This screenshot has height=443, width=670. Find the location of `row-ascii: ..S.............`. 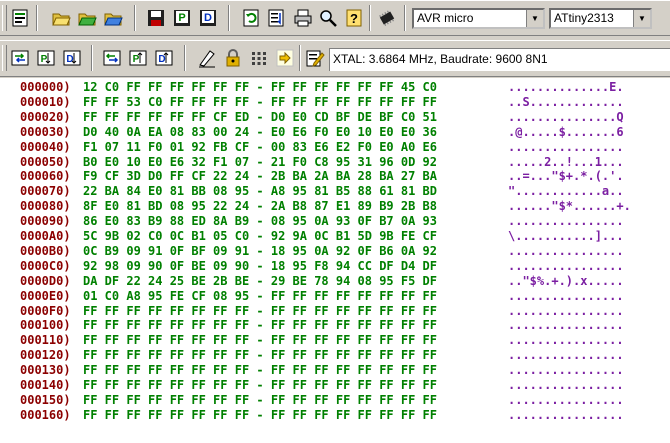

row-ascii: ..S............. is located at coordinates (566, 102).